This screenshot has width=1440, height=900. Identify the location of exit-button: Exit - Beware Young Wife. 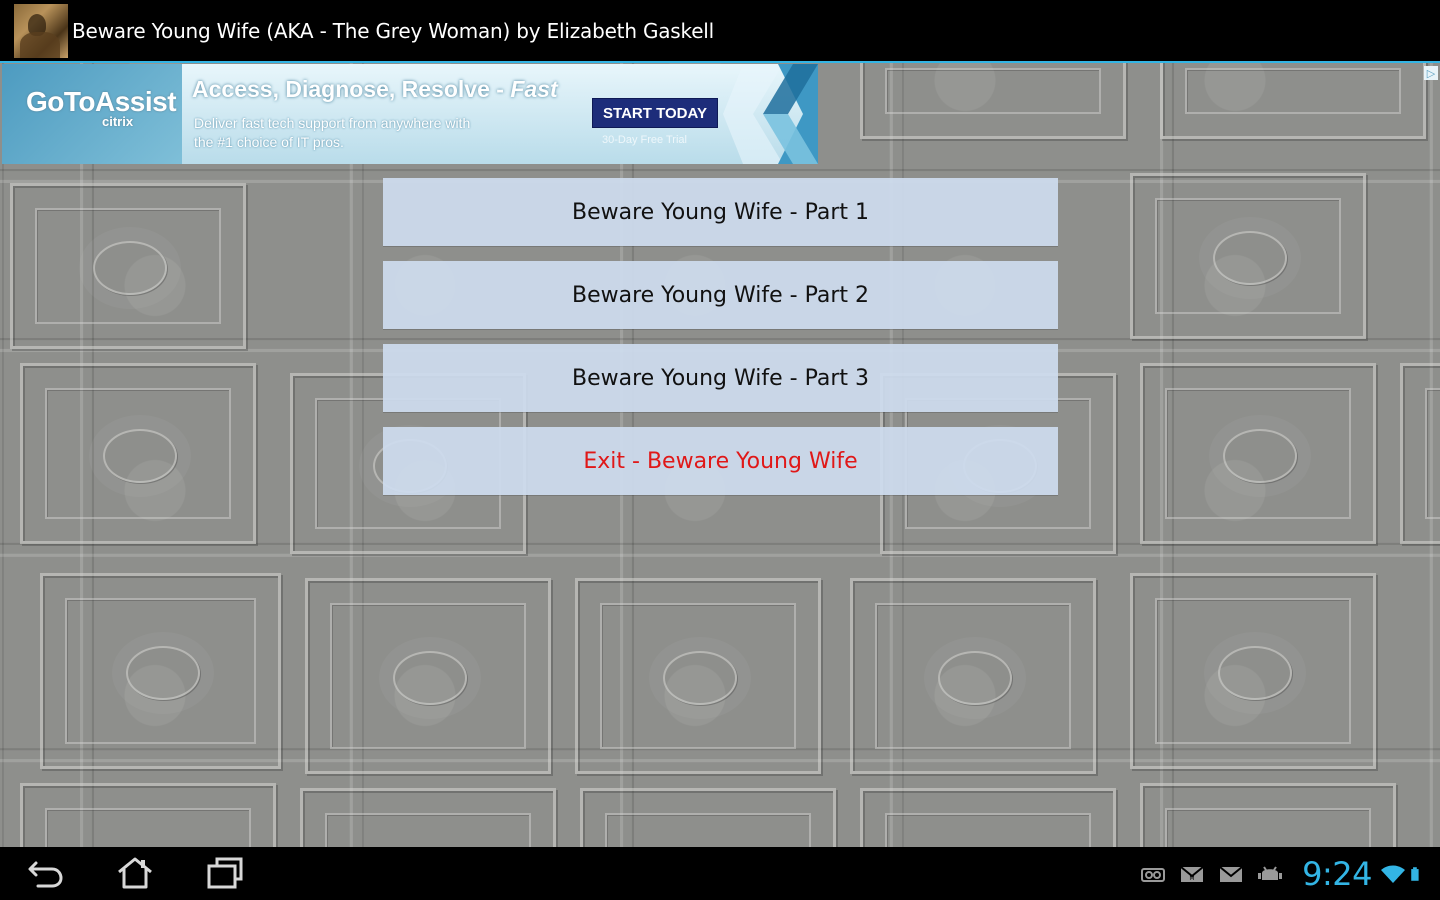
(720, 461).